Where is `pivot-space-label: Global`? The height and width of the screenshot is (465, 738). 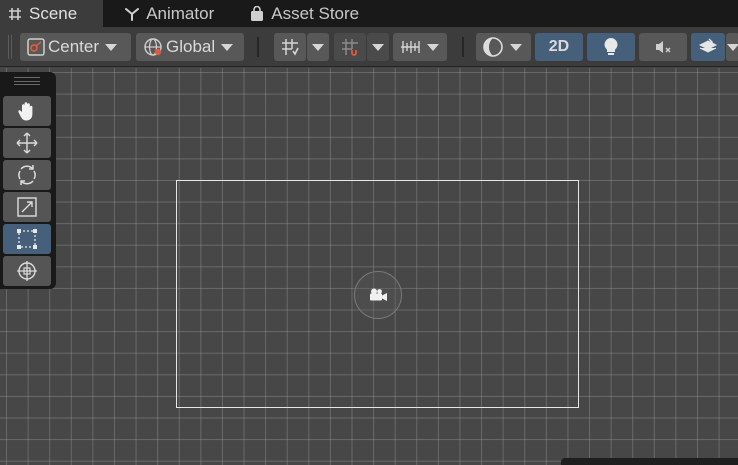 pivot-space-label: Global is located at coordinates (191, 46).